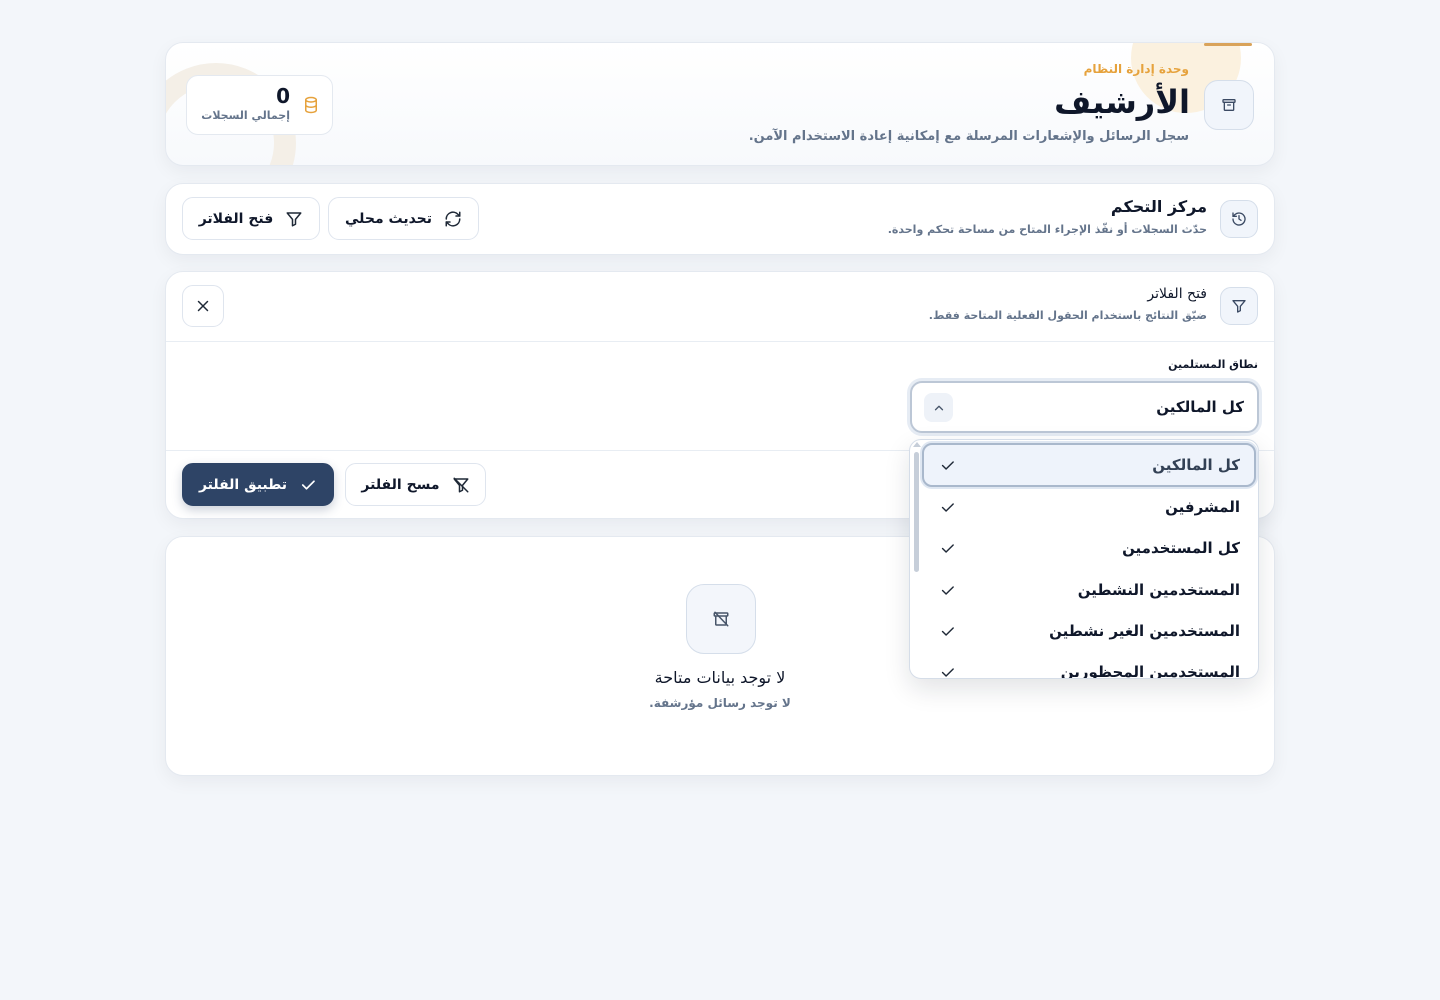 The height and width of the screenshot is (1000, 1440). I want to click on total-records-stat: 0 إجمالي السجلات, so click(259, 105).